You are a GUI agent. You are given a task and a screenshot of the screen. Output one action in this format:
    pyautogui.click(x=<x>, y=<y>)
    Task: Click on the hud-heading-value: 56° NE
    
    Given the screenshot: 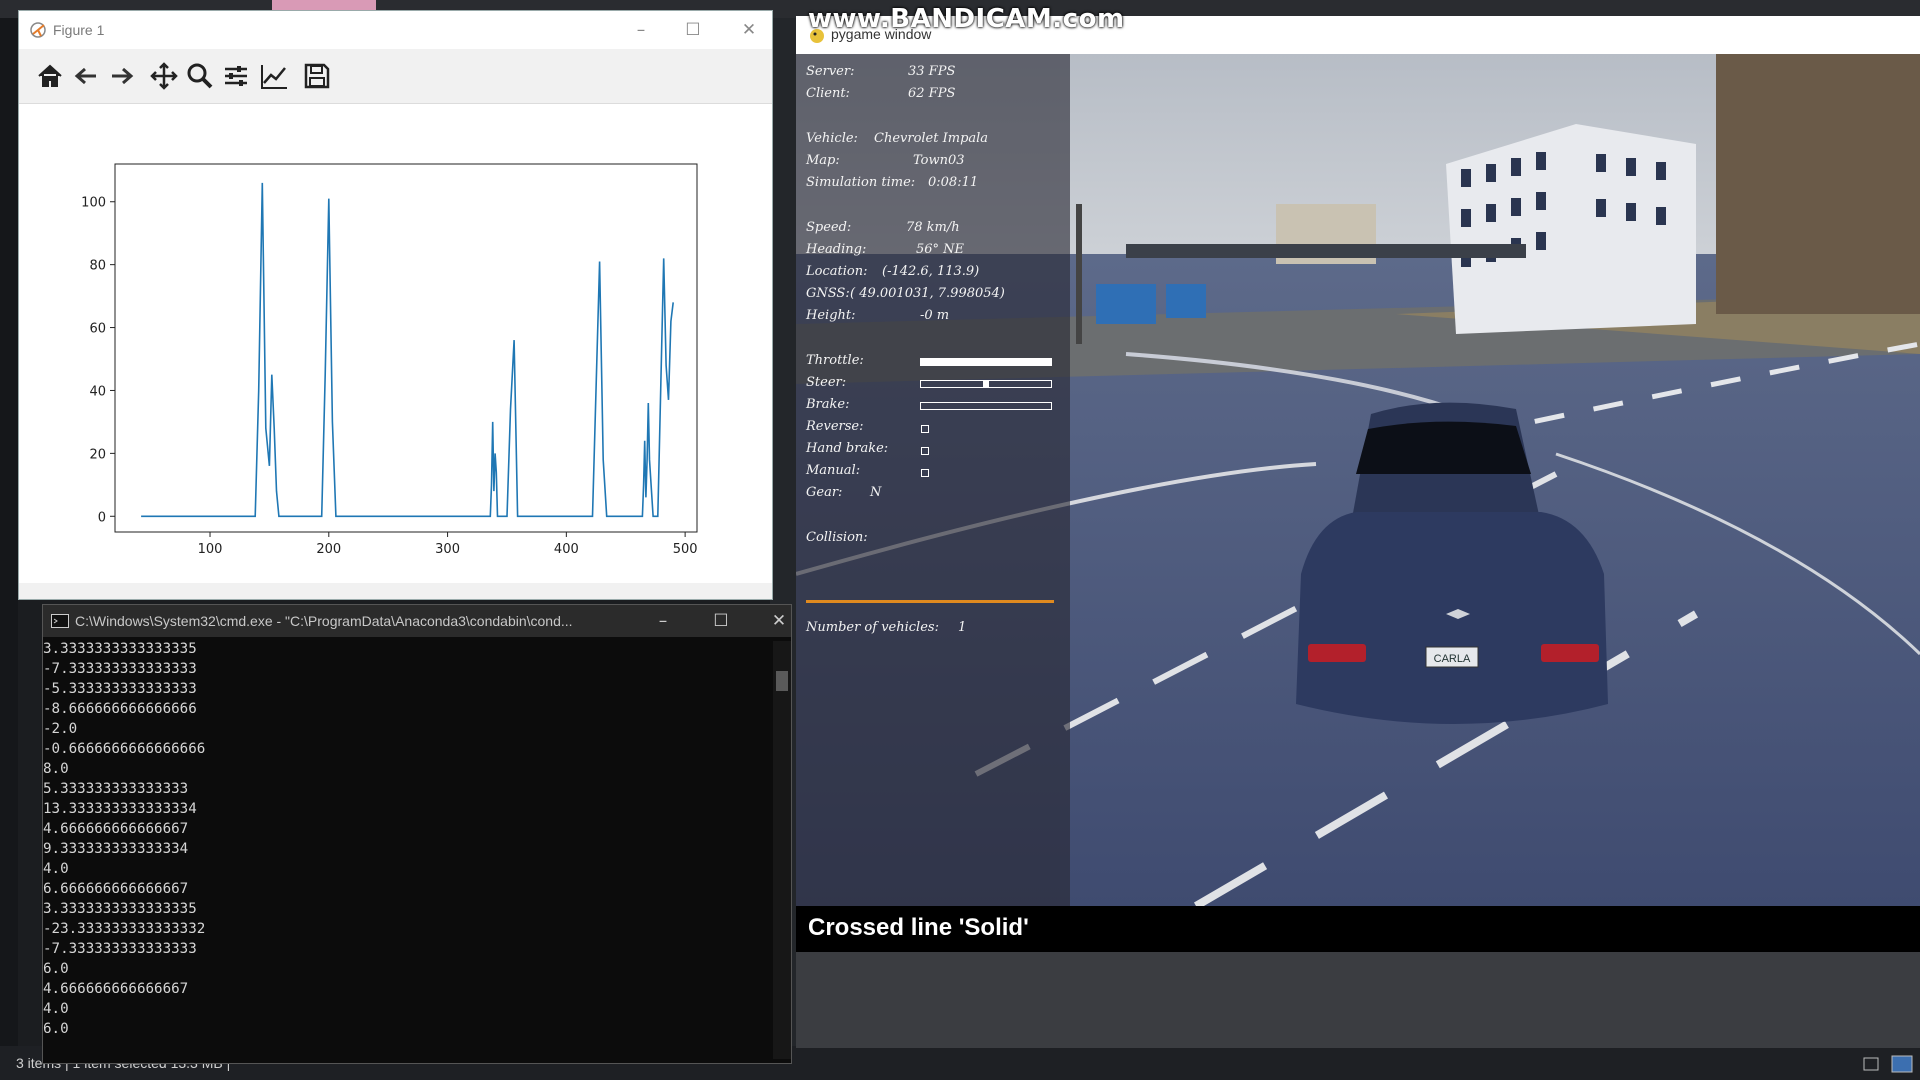 What is the action you would take?
    pyautogui.click(x=940, y=249)
    